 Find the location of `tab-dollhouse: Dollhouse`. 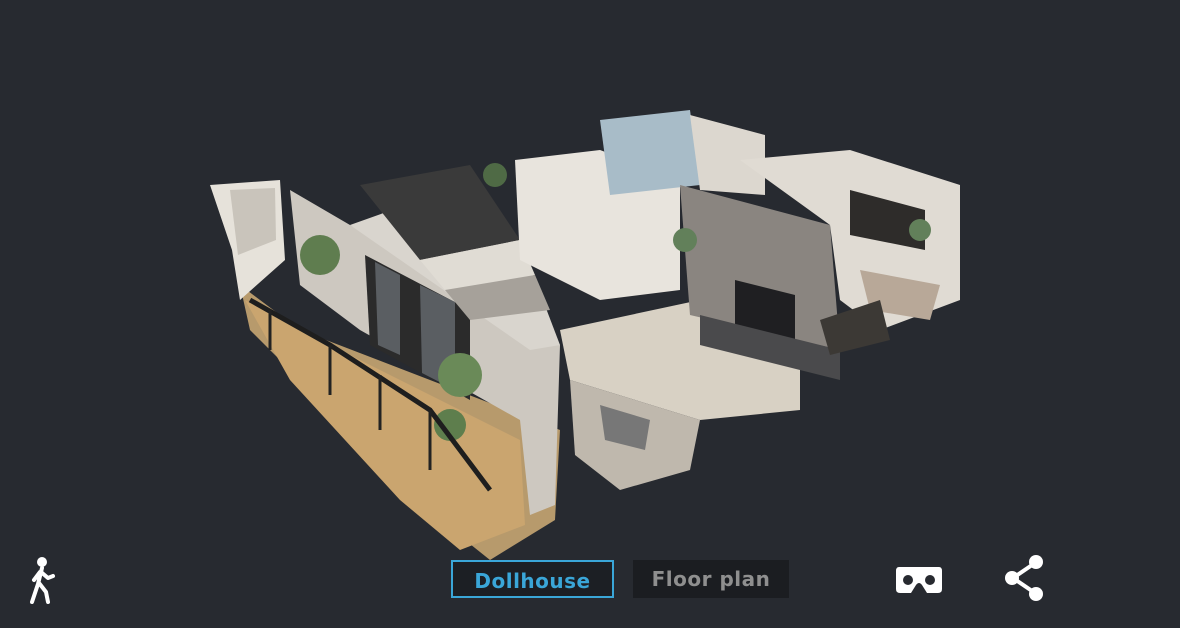

tab-dollhouse: Dollhouse is located at coordinates (532, 579).